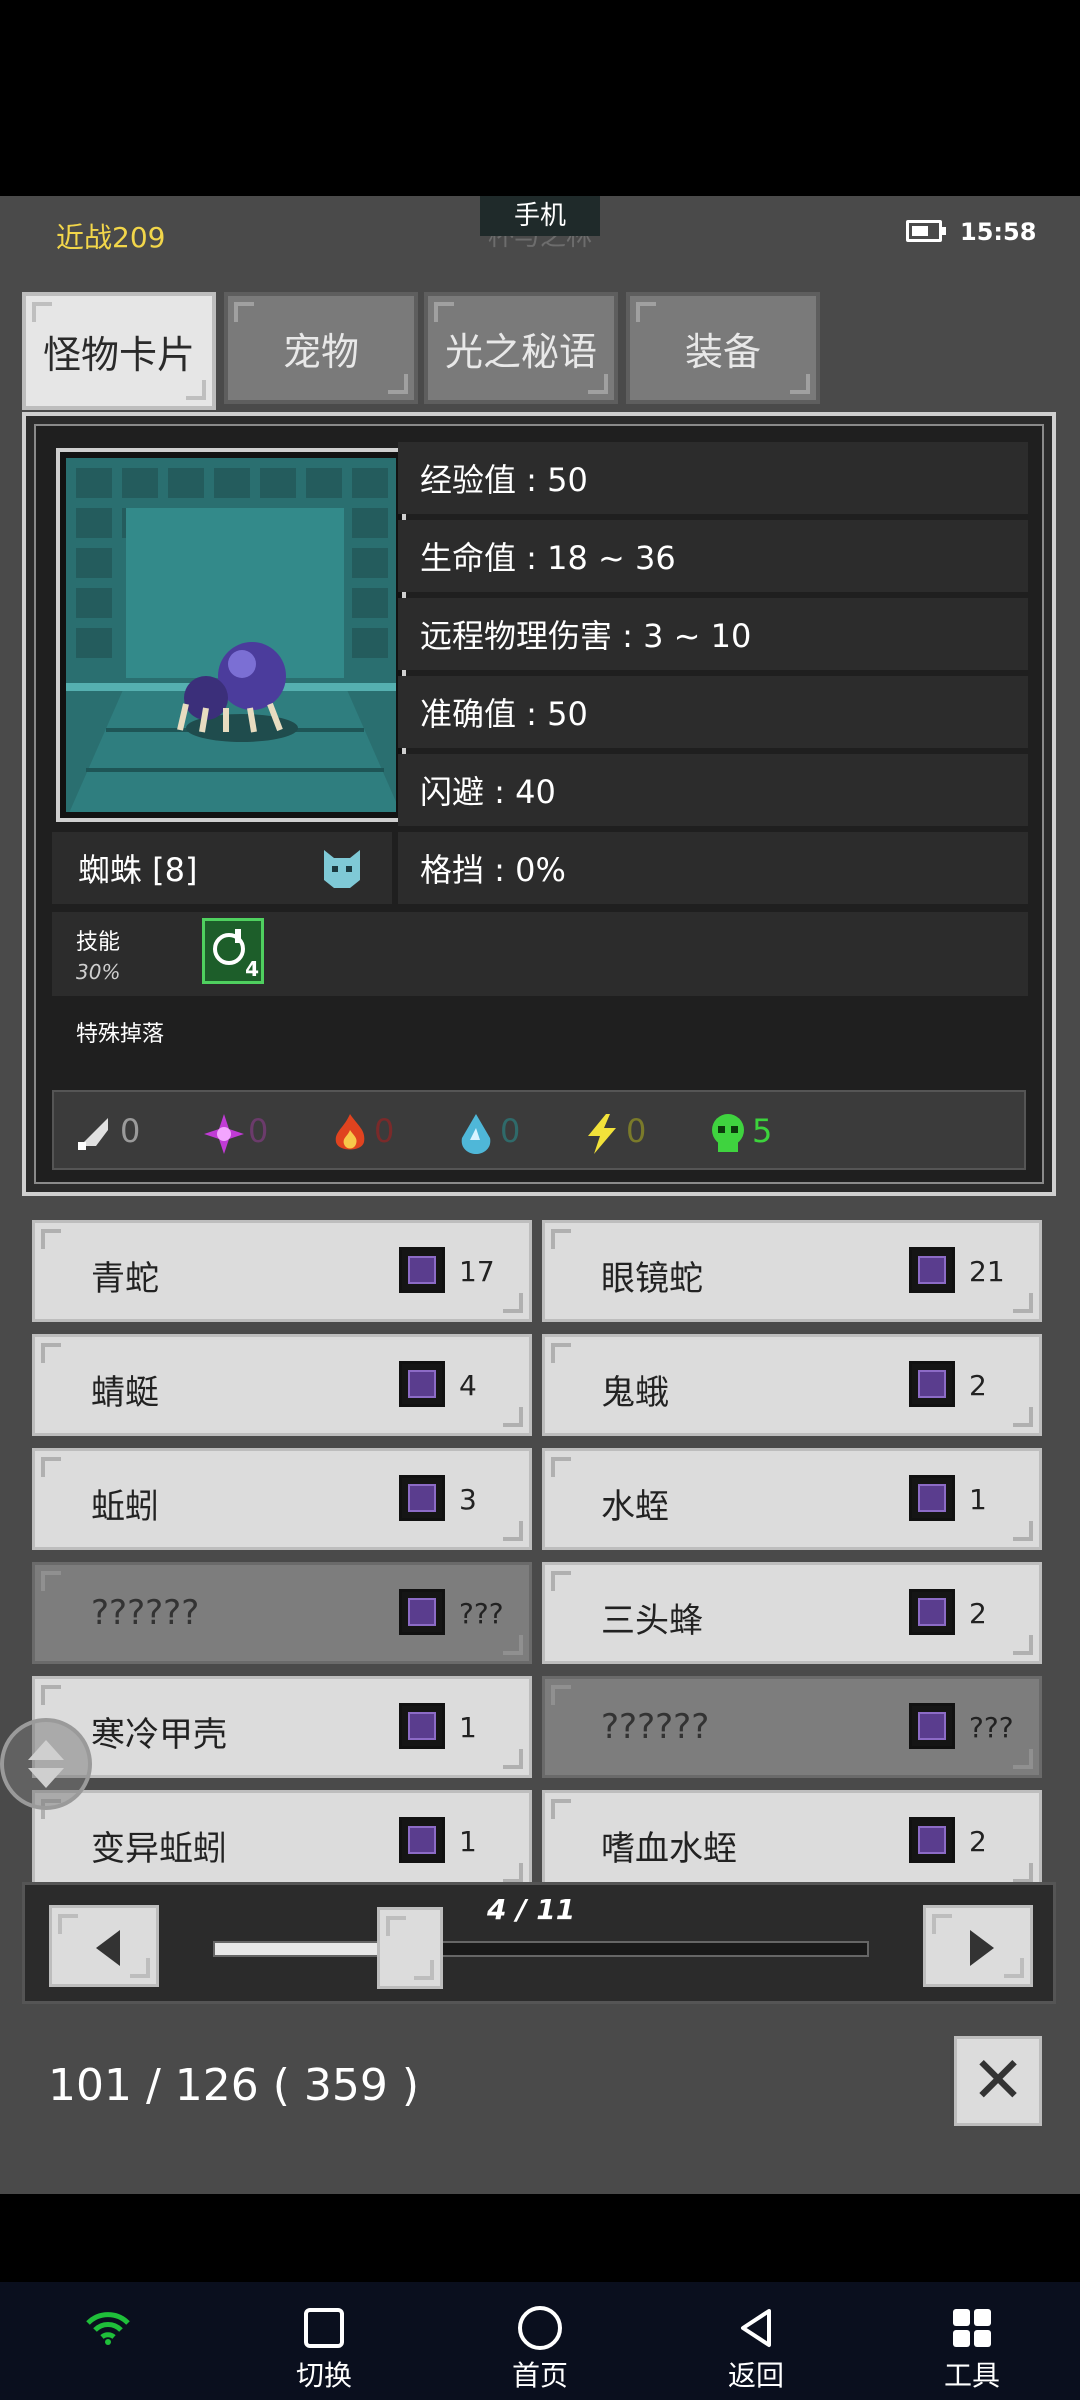 Image resolution: width=1080 pixels, height=2400 pixels. I want to click on stat-text: 闪避 : 40, so click(488, 792).